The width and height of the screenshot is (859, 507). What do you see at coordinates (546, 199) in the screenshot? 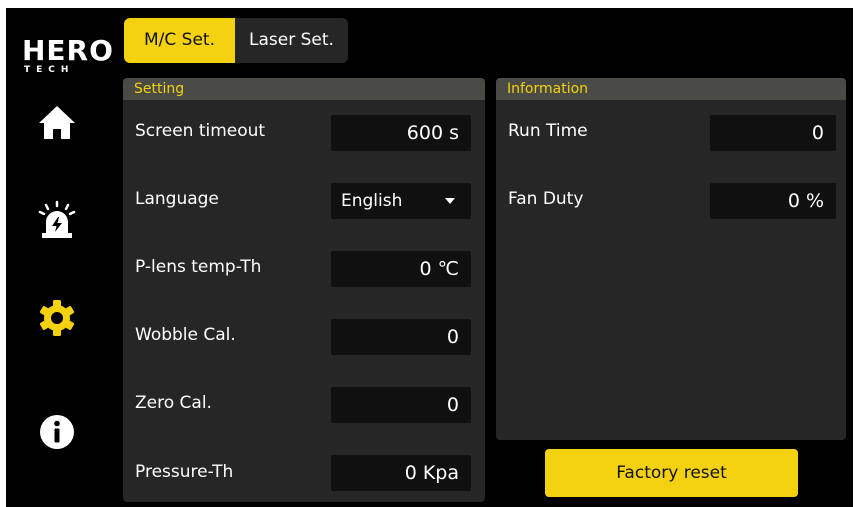
I see `fan-duty-label: Fan Duty` at bounding box center [546, 199].